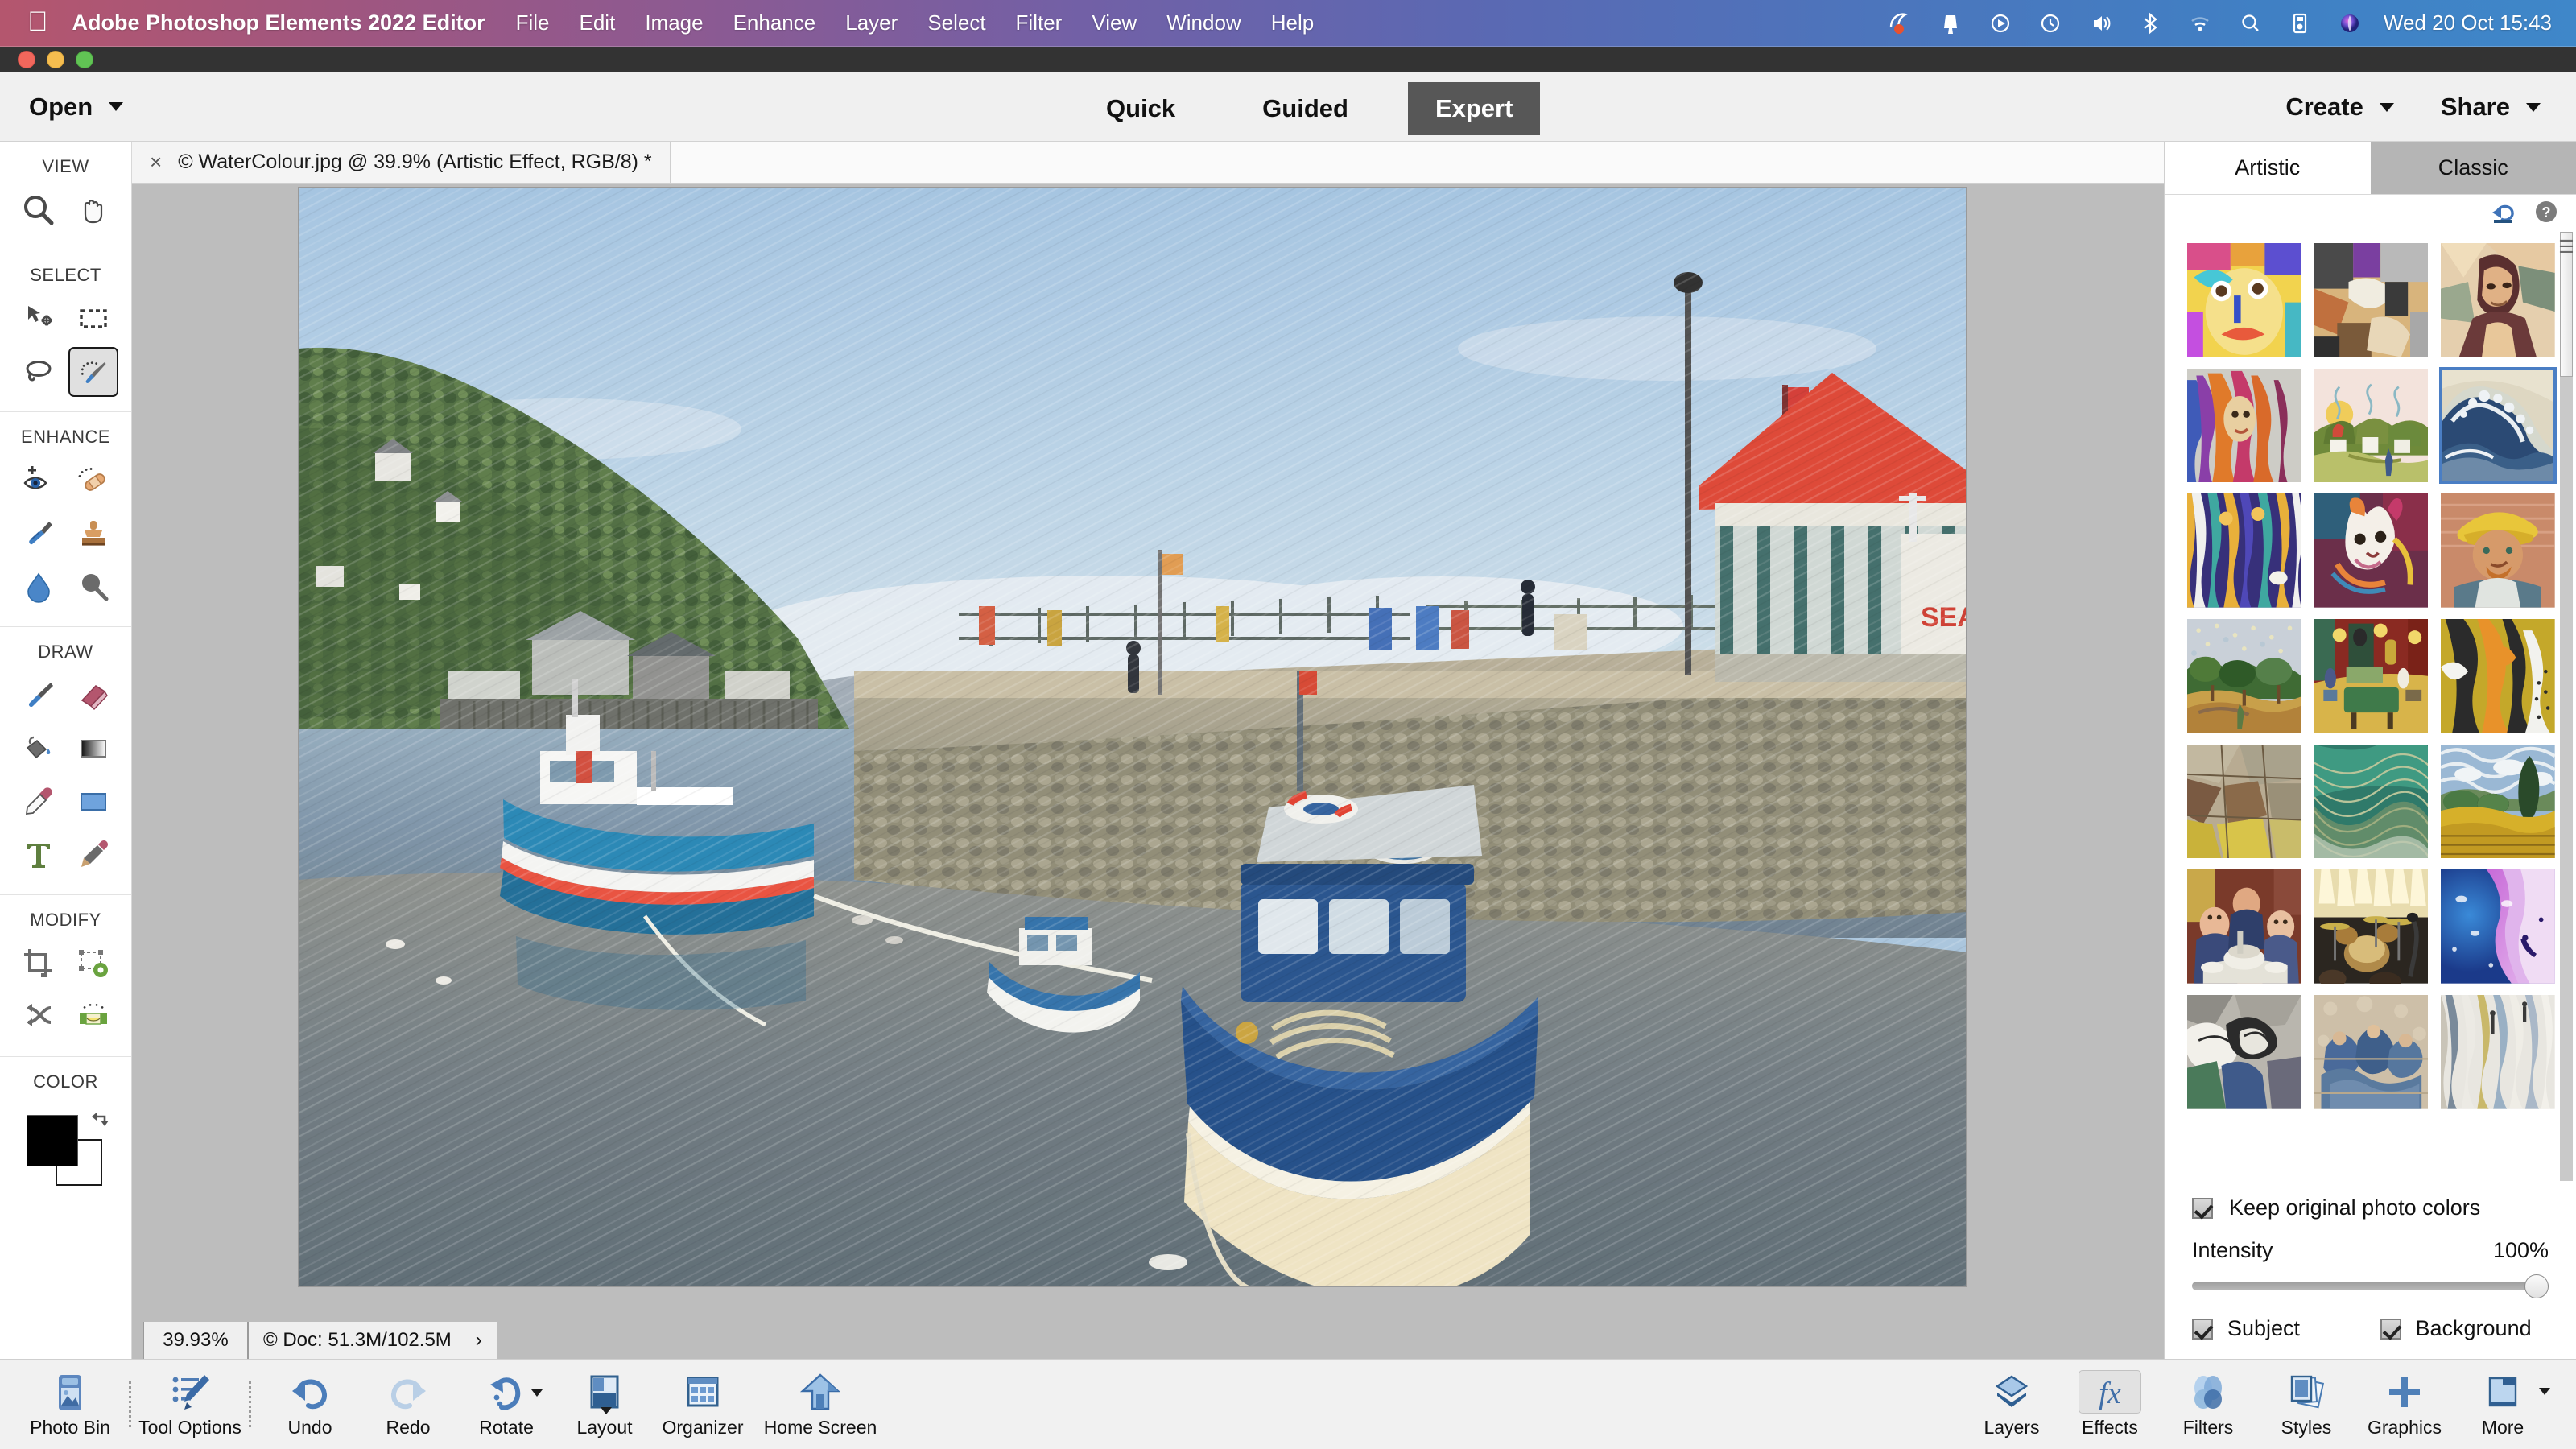  I want to click on smart-brush-tool, so click(39, 534).